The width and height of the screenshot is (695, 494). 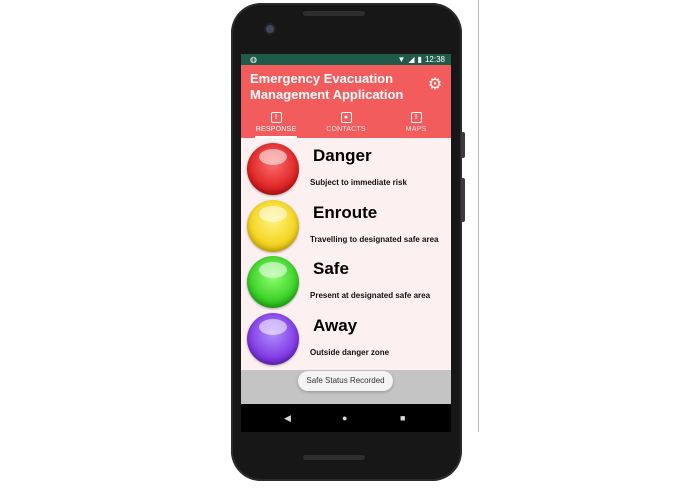 I want to click on tab-bar: ! RESPONSE ● CONTACTS ! MAPS, so click(x=346, y=123).